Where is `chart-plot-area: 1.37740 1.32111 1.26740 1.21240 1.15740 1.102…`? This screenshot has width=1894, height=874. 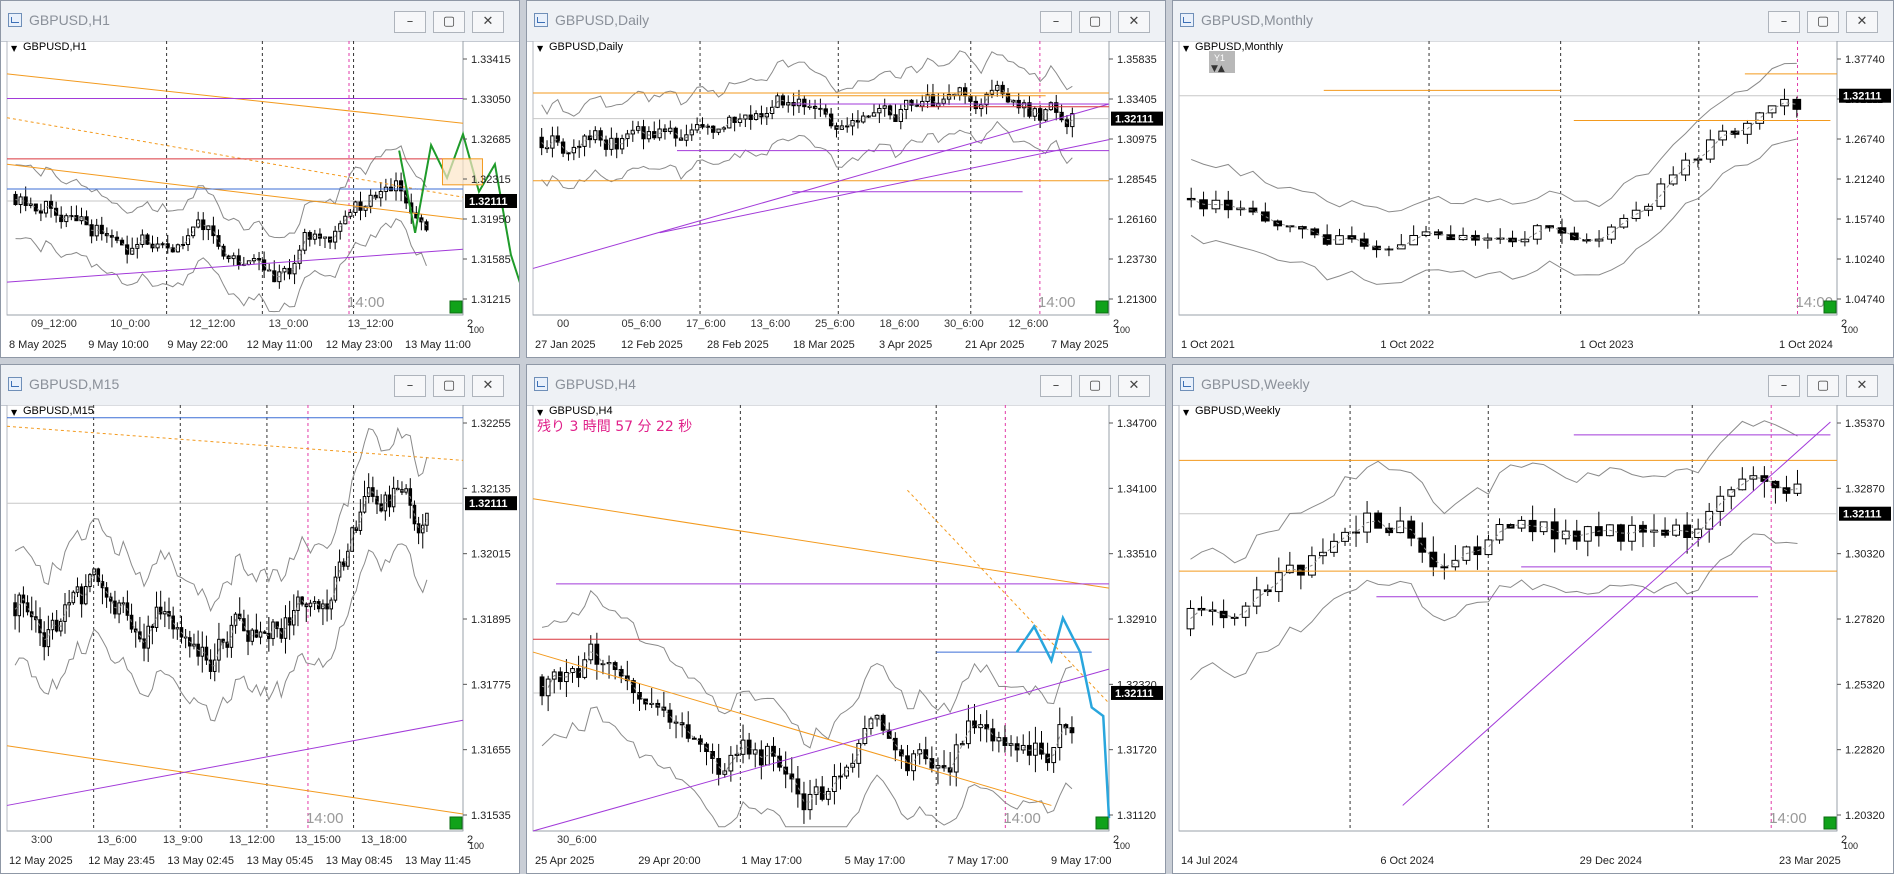
chart-plot-area: 1.37740 1.32111 1.26740 1.21240 1.15740 1.102… is located at coordinates (1533, 199).